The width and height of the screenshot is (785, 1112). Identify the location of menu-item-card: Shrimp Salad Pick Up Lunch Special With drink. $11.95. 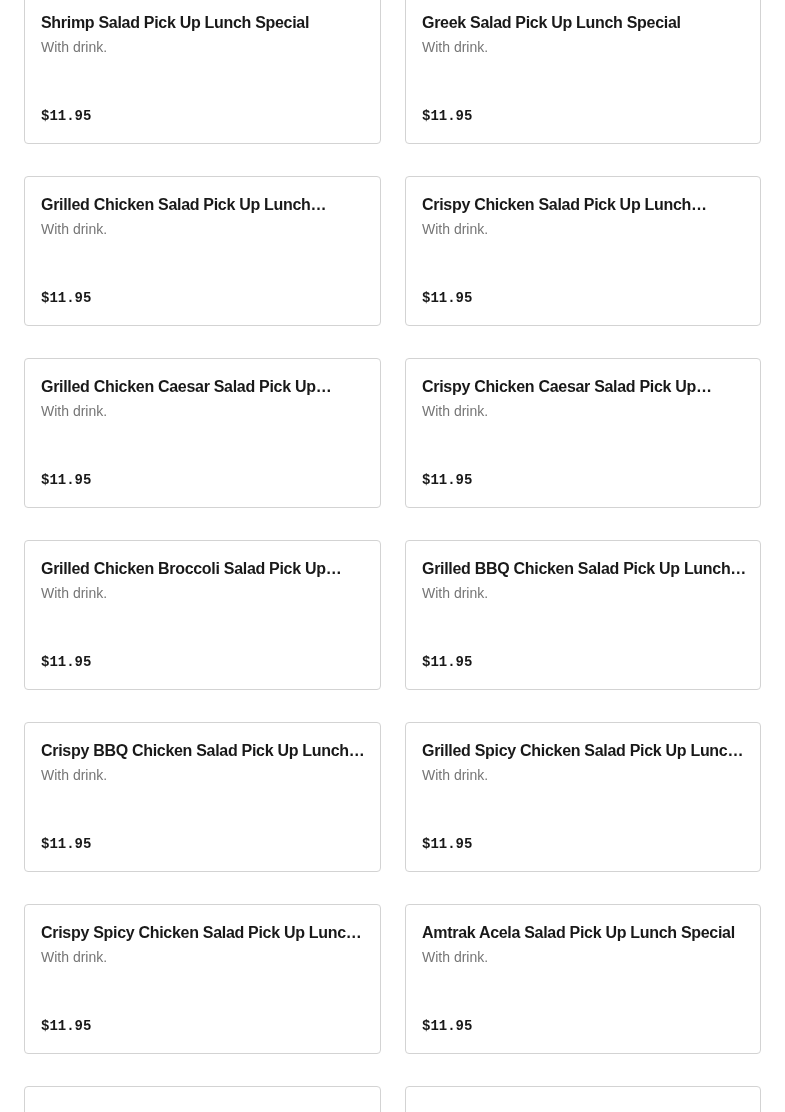
(202, 72).